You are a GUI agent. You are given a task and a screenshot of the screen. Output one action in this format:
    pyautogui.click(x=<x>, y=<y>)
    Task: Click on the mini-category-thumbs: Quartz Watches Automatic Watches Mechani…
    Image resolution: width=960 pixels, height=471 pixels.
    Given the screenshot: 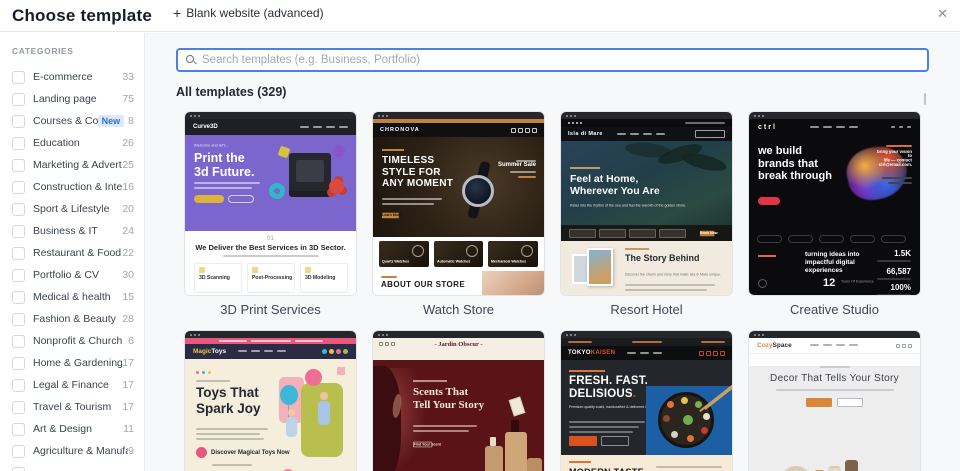 What is the action you would take?
    pyautogui.click(x=458, y=254)
    